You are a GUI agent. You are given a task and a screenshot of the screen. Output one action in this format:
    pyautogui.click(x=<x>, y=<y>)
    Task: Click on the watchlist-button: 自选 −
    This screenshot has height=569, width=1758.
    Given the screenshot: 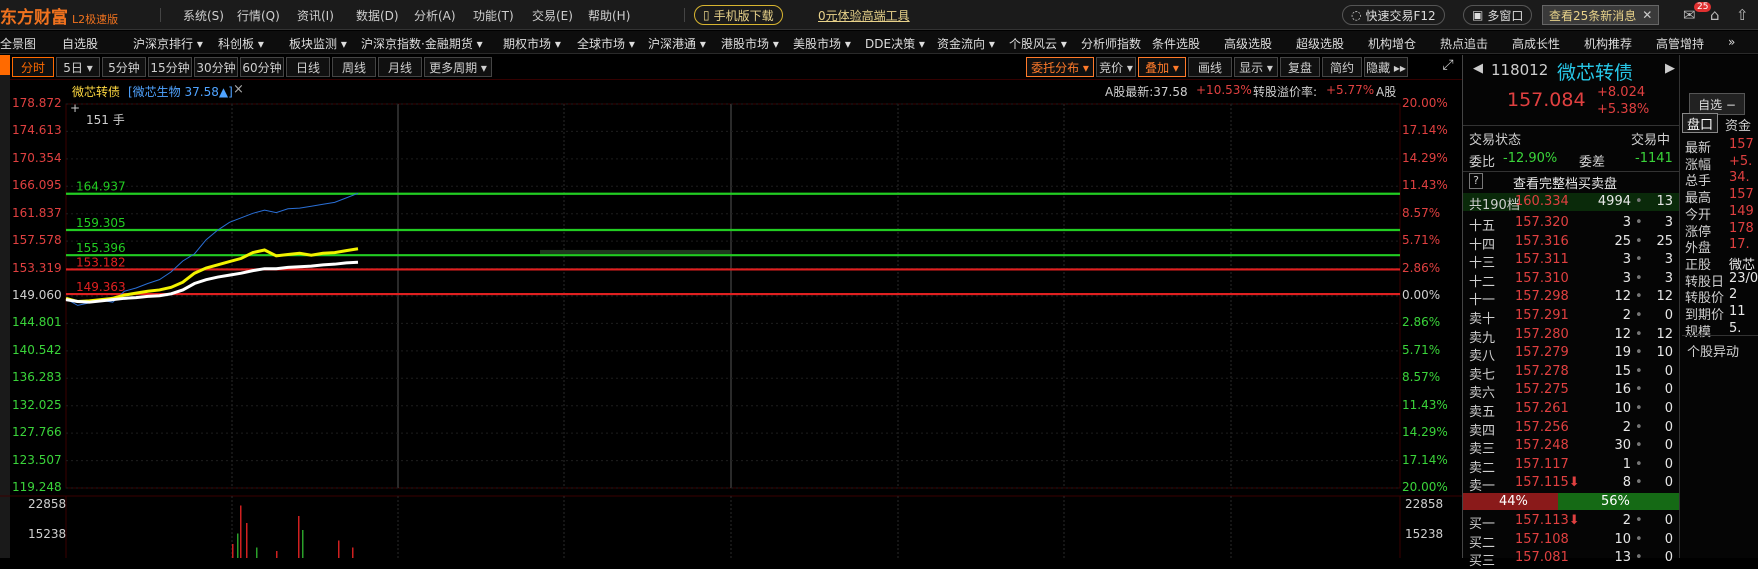 What is the action you would take?
    pyautogui.click(x=1717, y=104)
    